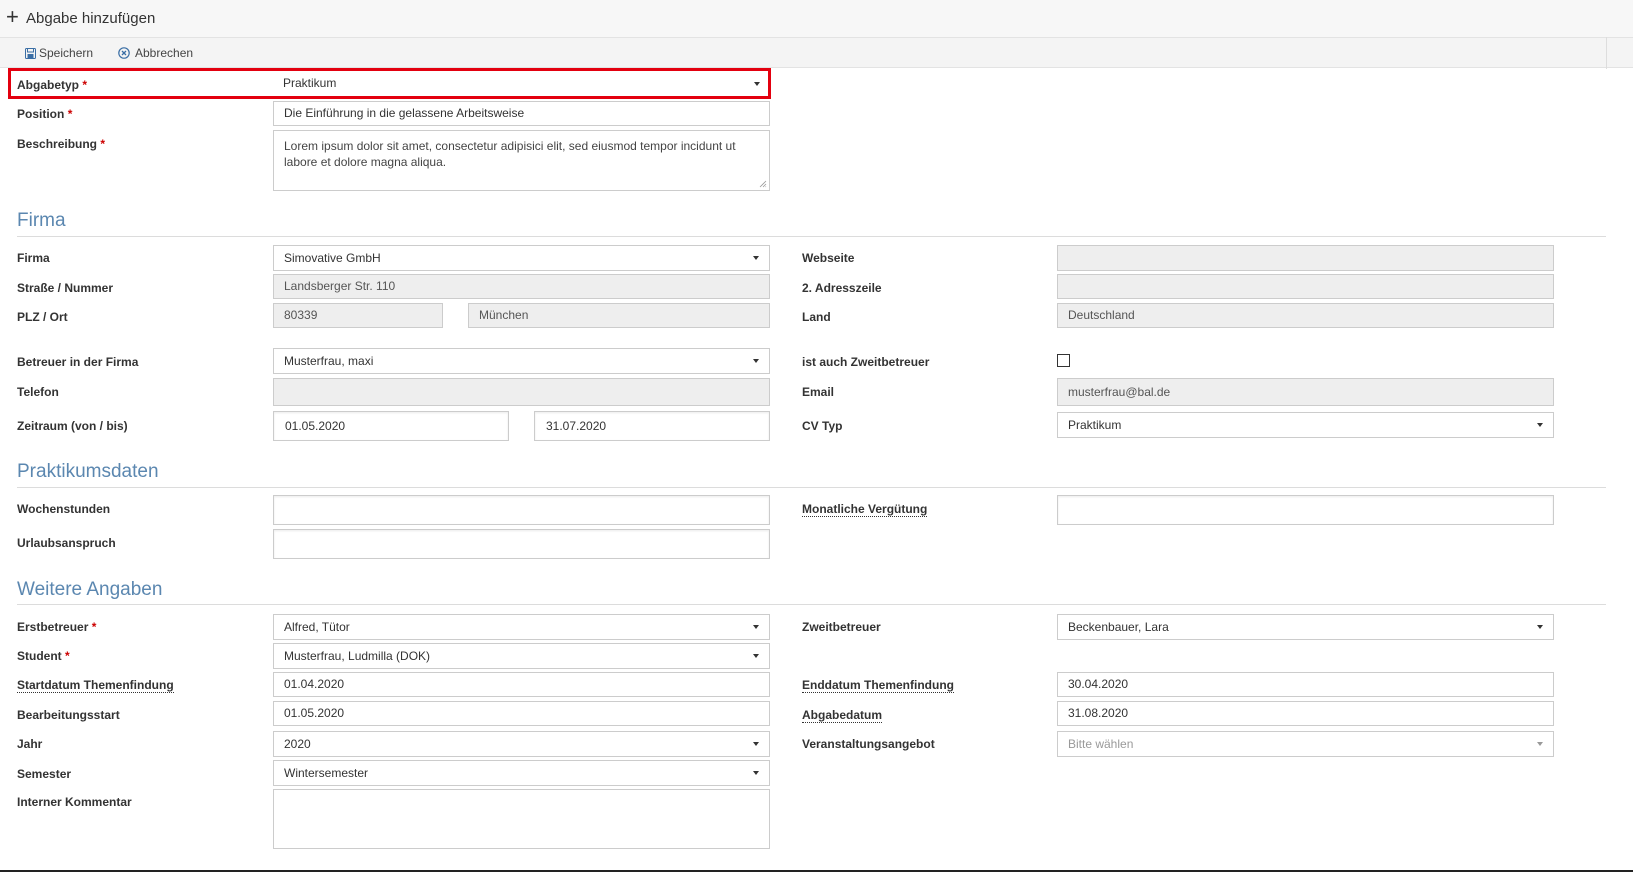 Image resolution: width=1633 pixels, height=872 pixels. Describe the element at coordinates (521, 627) in the screenshot. I see `erstbetreuer-select: Alfred, Tütor` at that location.